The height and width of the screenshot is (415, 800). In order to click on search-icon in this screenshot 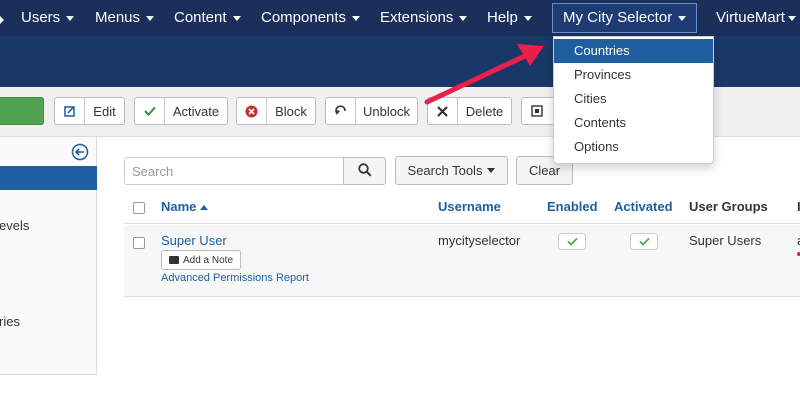, I will do `click(364, 171)`.